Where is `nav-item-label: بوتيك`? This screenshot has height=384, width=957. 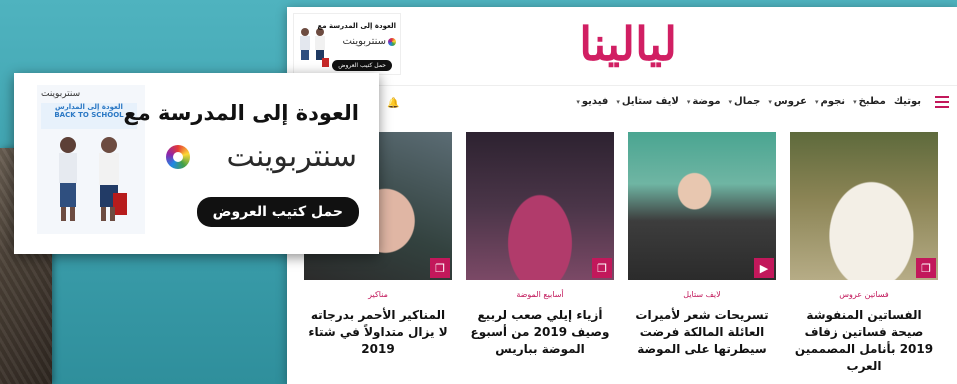 nav-item-label: بوتيك is located at coordinates (907, 101).